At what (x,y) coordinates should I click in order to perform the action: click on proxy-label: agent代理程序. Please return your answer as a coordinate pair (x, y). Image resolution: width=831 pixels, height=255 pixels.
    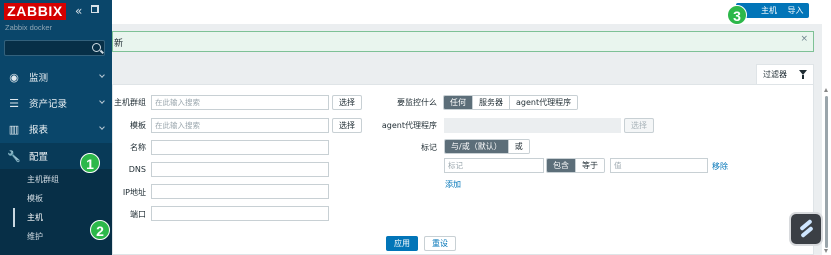
    Looking at the image, I should click on (409, 125).